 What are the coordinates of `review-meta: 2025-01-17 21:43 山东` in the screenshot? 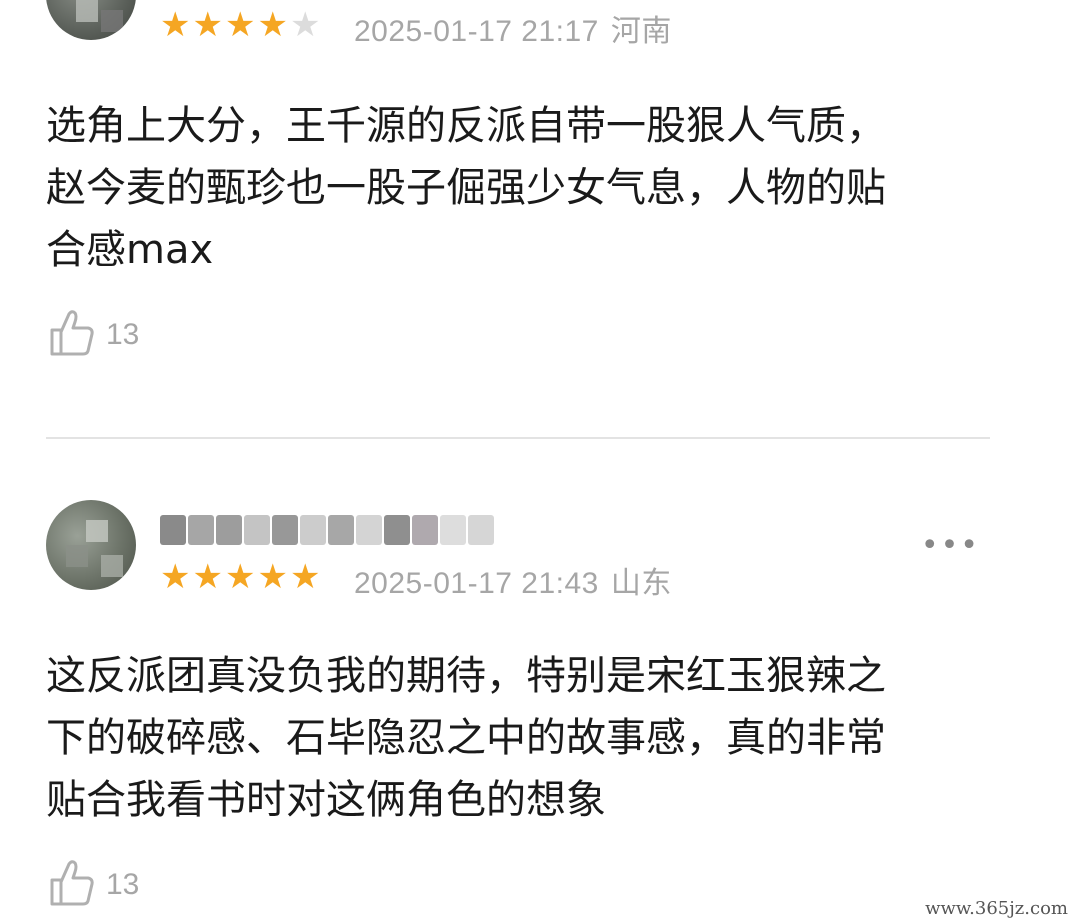 It's located at (513, 580).